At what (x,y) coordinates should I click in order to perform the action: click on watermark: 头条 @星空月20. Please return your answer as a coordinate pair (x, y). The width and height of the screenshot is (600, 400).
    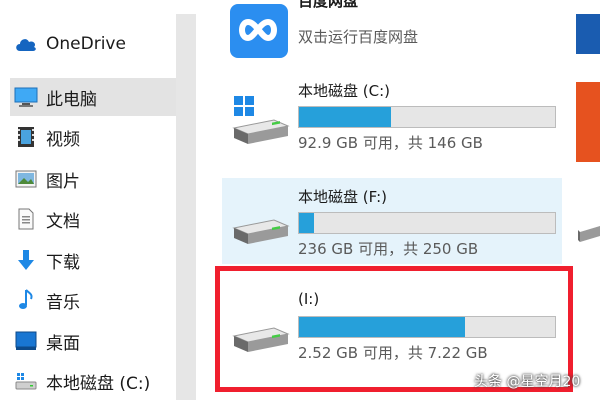
    Looking at the image, I should click on (527, 382).